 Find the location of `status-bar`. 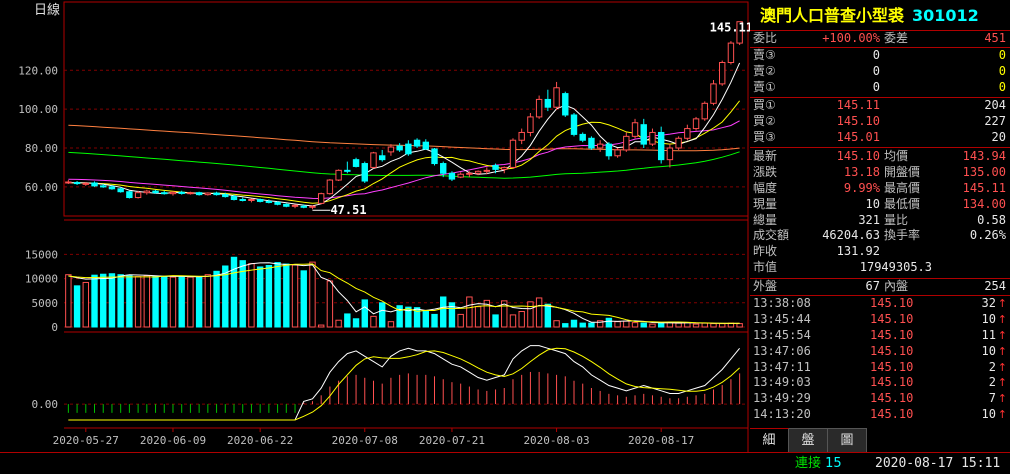

status-bar is located at coordinates (505, 463).